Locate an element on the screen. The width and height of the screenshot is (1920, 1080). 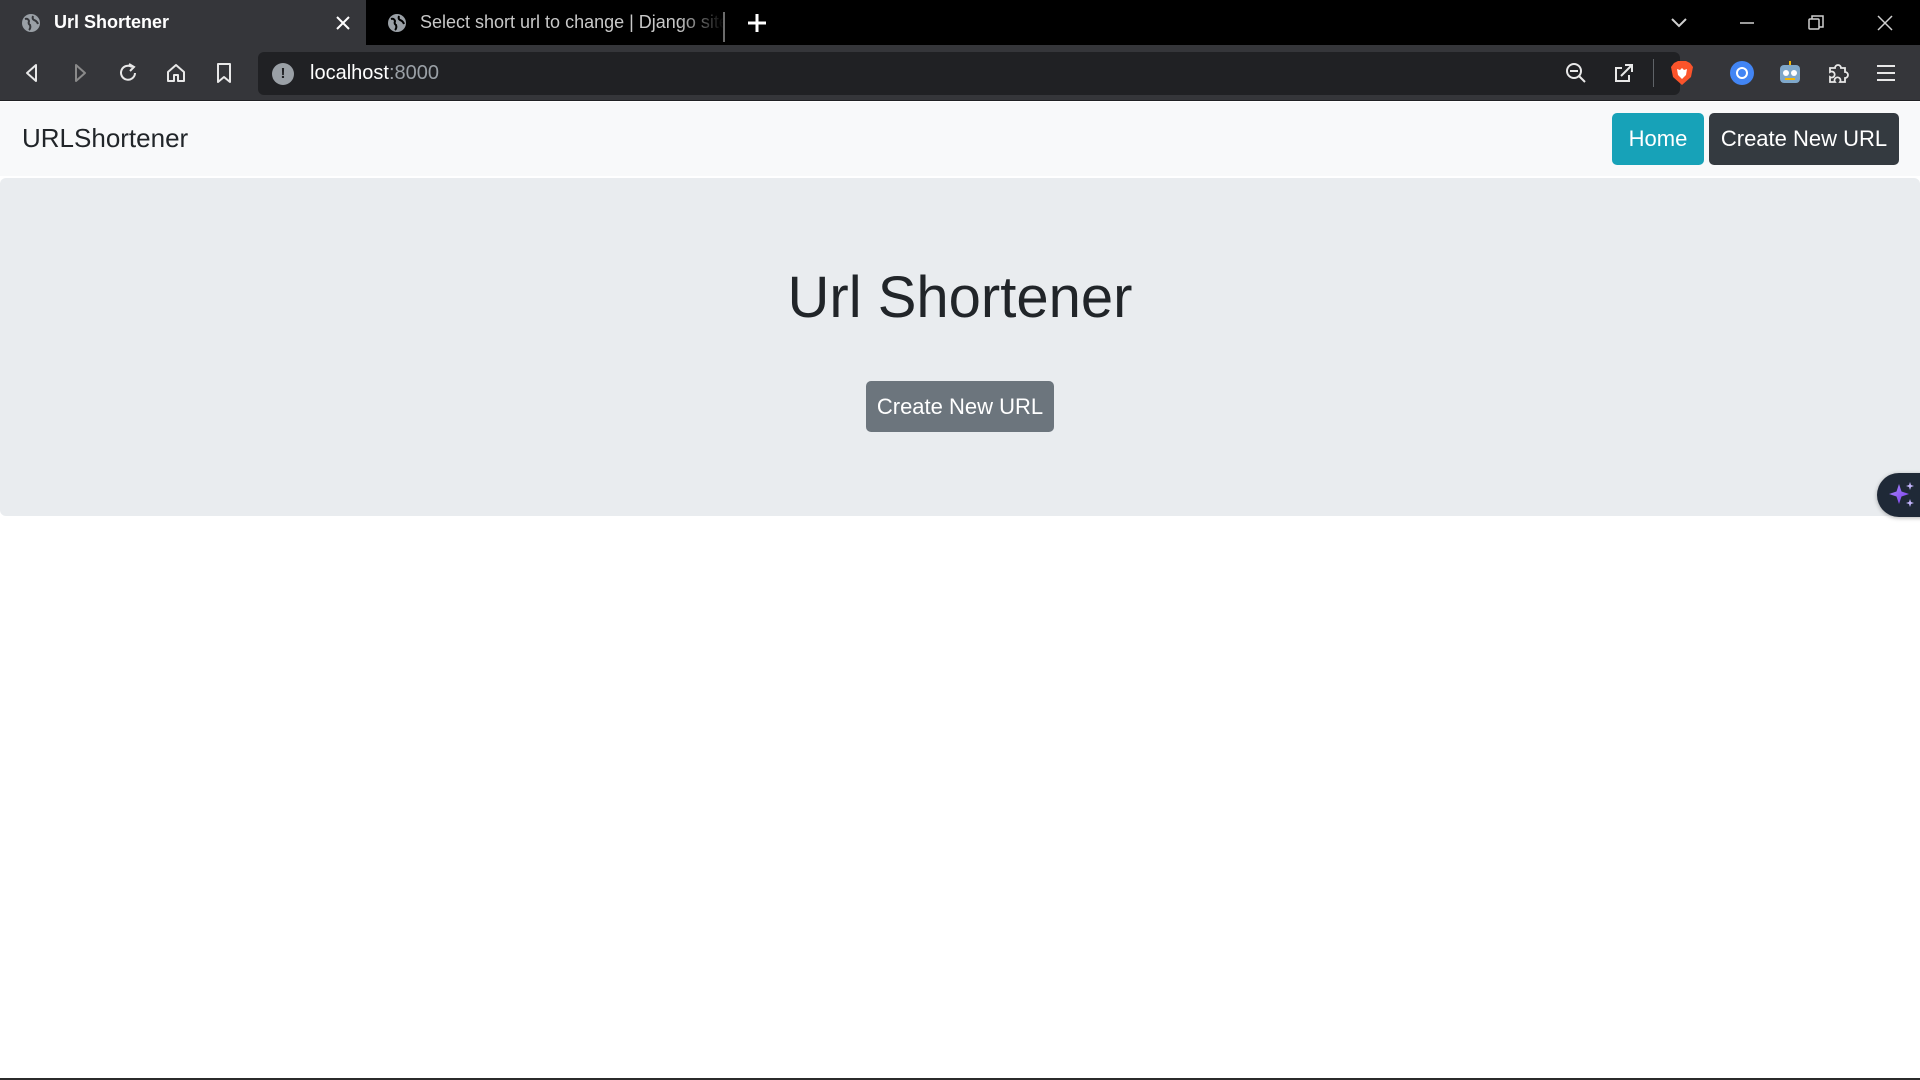
chevron-down-icon is located at coordinates (1679, 23).